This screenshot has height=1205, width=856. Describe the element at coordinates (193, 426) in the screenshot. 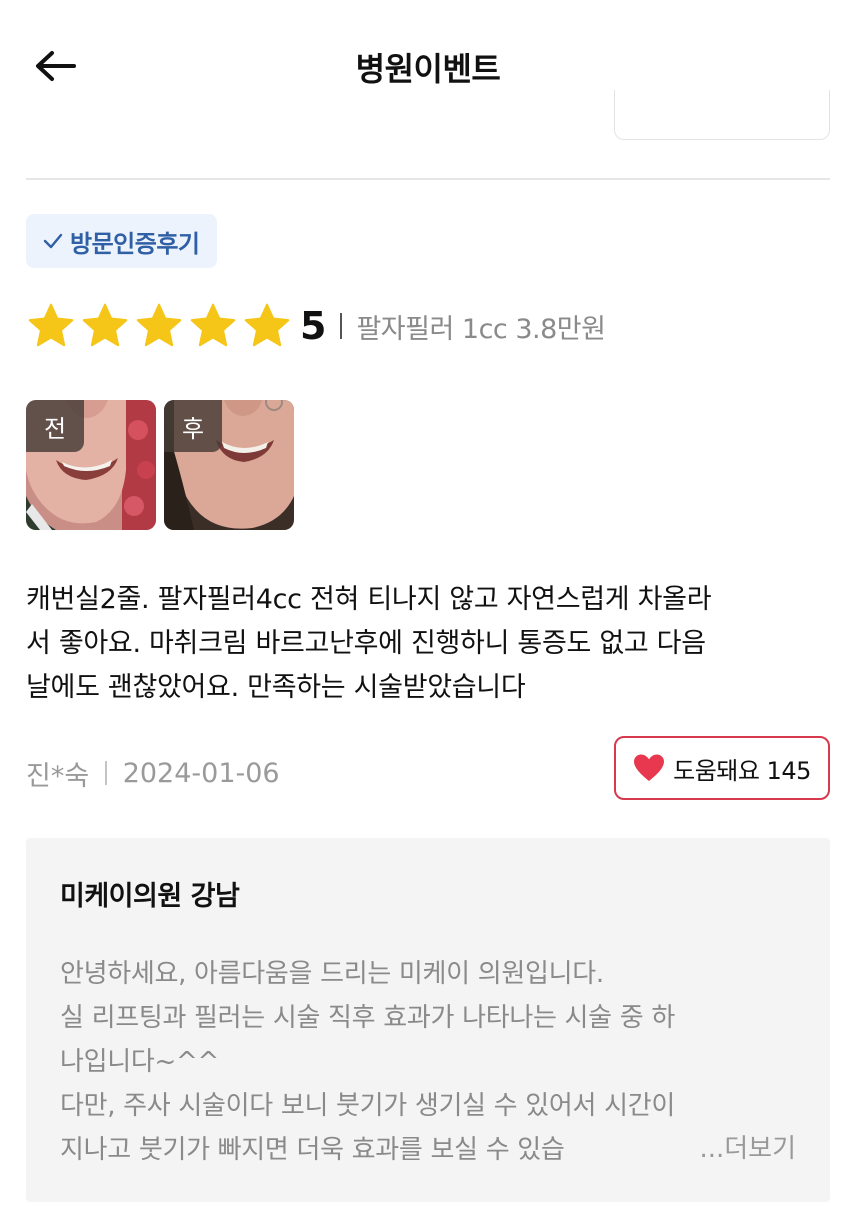

I see `after-tag: 후` at that location.